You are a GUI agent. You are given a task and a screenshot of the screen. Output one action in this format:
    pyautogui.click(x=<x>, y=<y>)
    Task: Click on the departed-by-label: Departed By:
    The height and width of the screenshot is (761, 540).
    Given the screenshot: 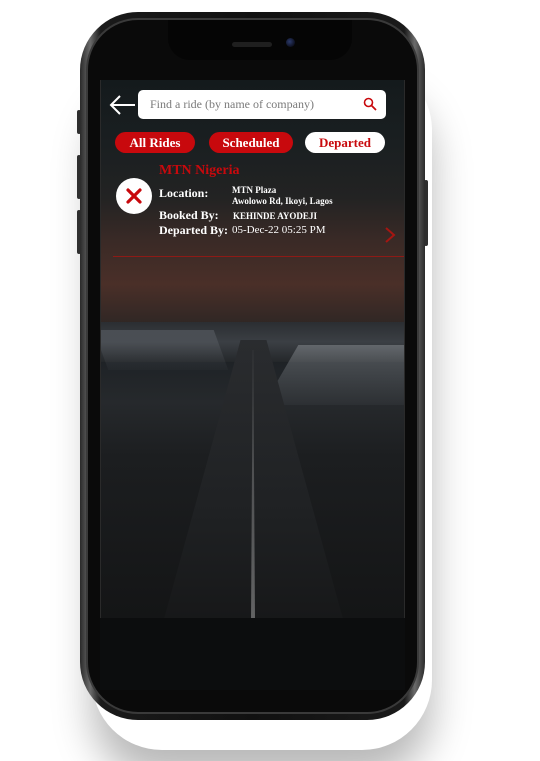 What is the action you would take?
    pyautogui.click(x=193, y=230)
    